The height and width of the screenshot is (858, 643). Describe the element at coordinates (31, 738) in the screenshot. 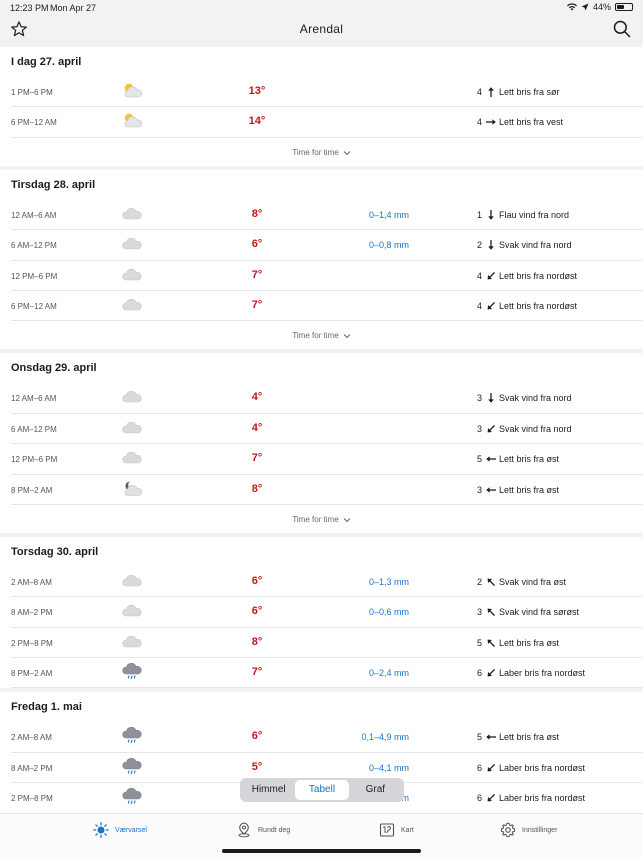

I see `period-label: 2 AM–8 AM` at that location.